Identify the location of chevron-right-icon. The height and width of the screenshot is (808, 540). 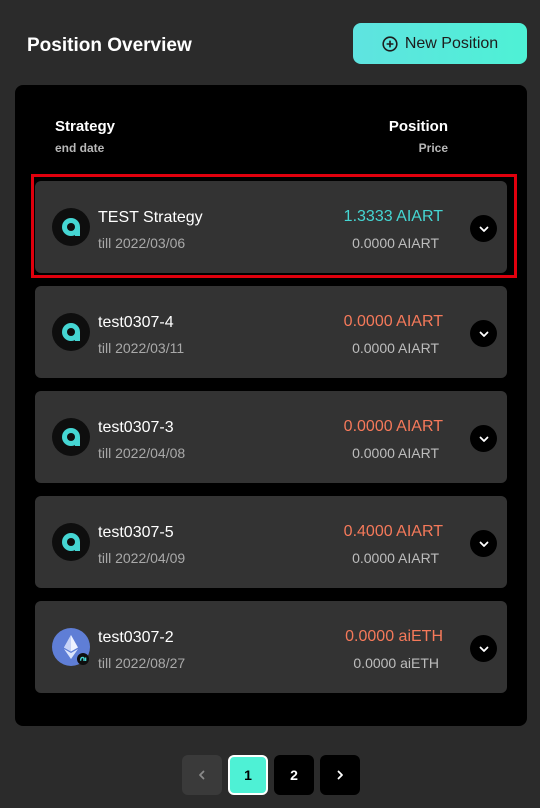
(340, 775).